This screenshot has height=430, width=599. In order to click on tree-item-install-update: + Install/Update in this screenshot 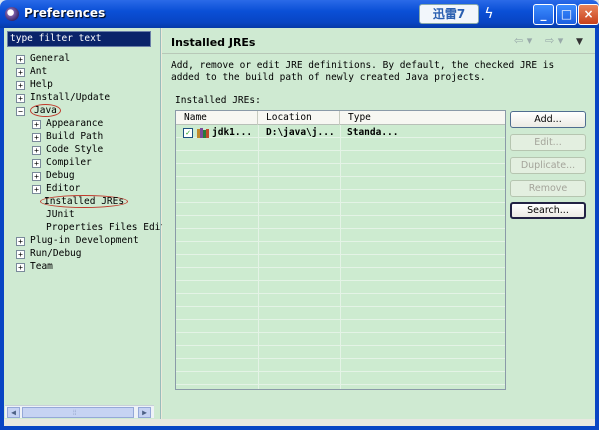, I will do `click(63, 97)`.